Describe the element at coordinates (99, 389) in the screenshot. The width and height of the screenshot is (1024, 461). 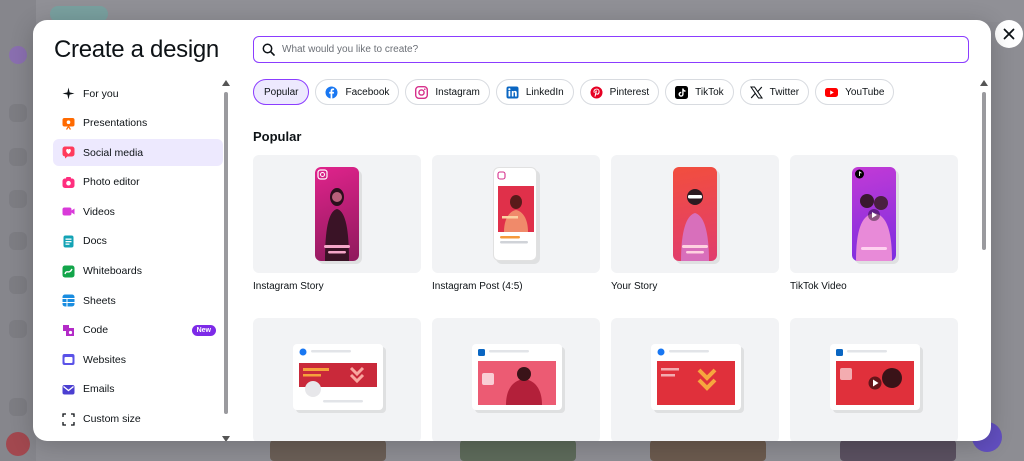
I see `nav-item-label: Emails` at that location.